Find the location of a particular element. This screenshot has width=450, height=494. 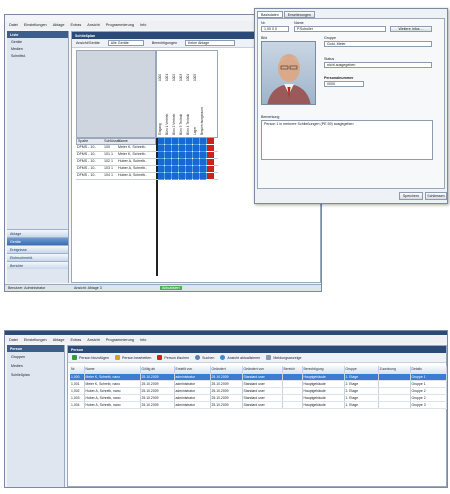

group-label: Gruppe is located at coordinates (330, 38).